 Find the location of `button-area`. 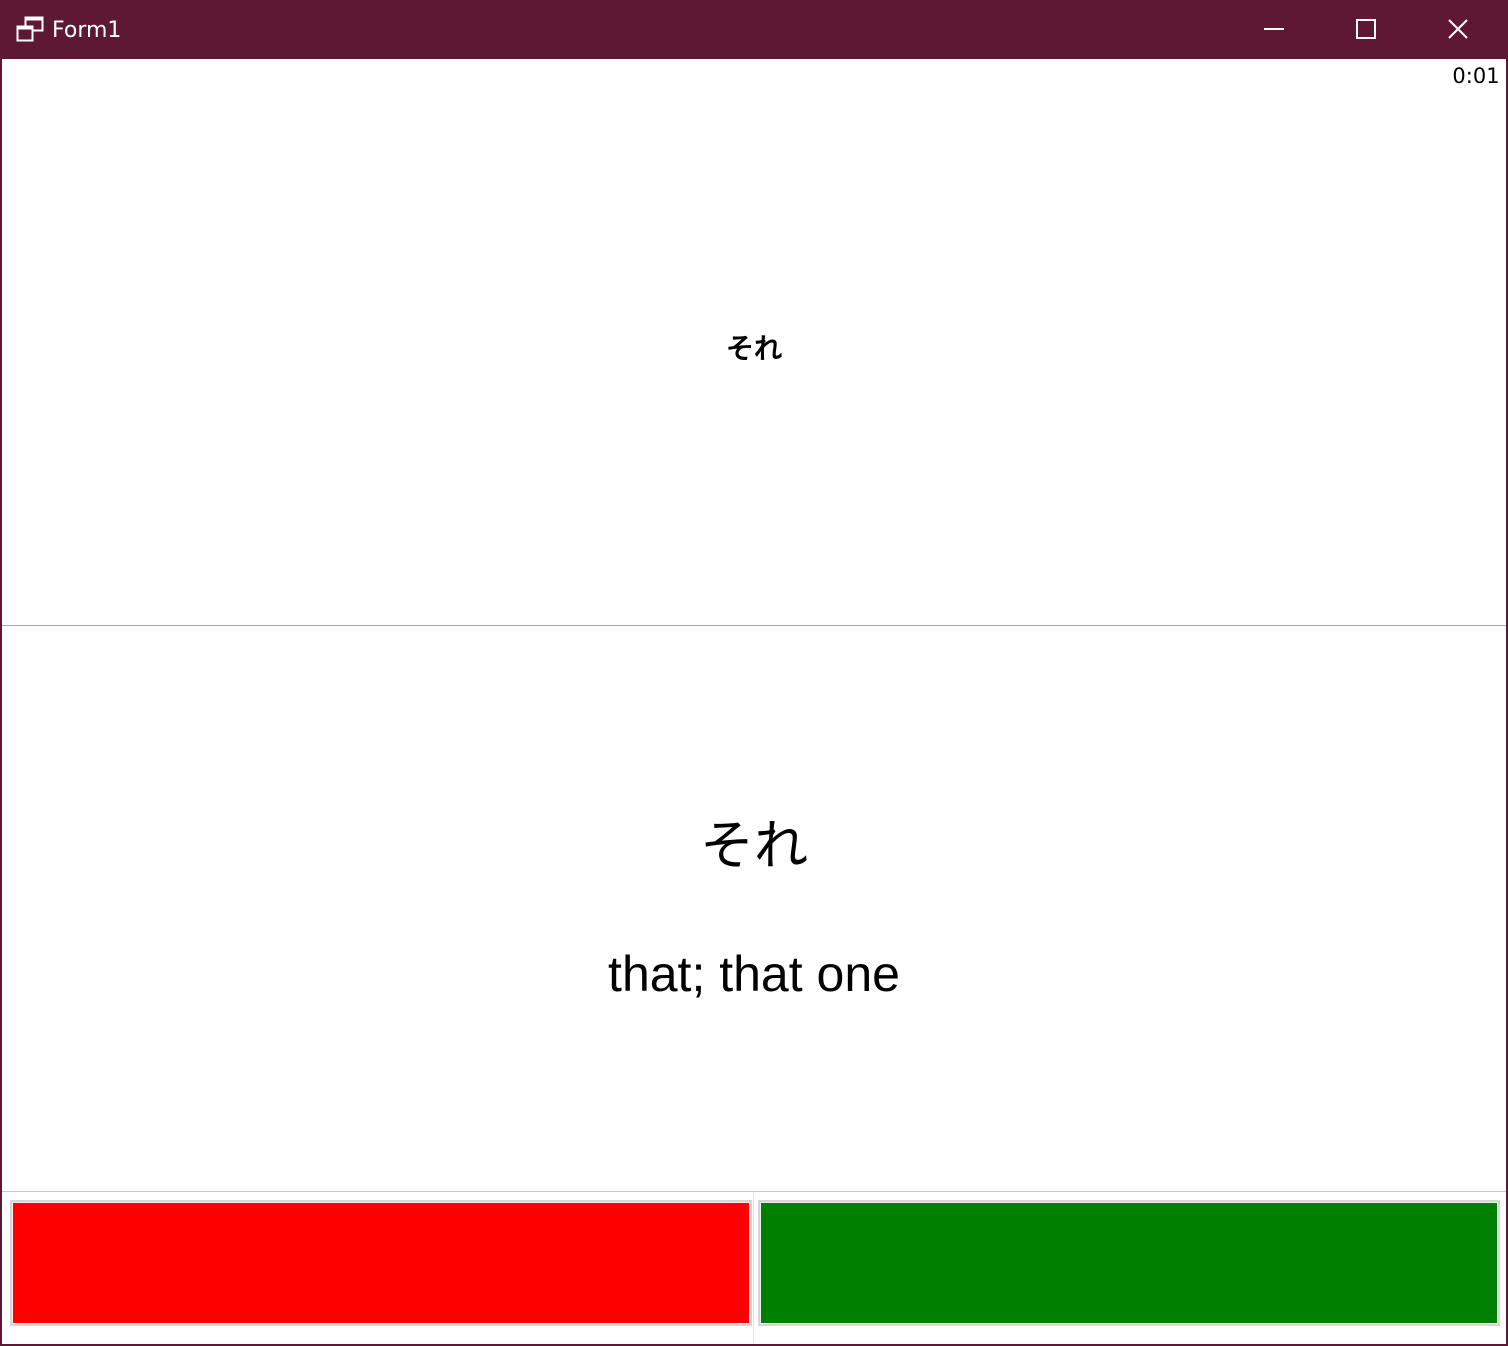

button-area is located at coordinates (754, 1268).